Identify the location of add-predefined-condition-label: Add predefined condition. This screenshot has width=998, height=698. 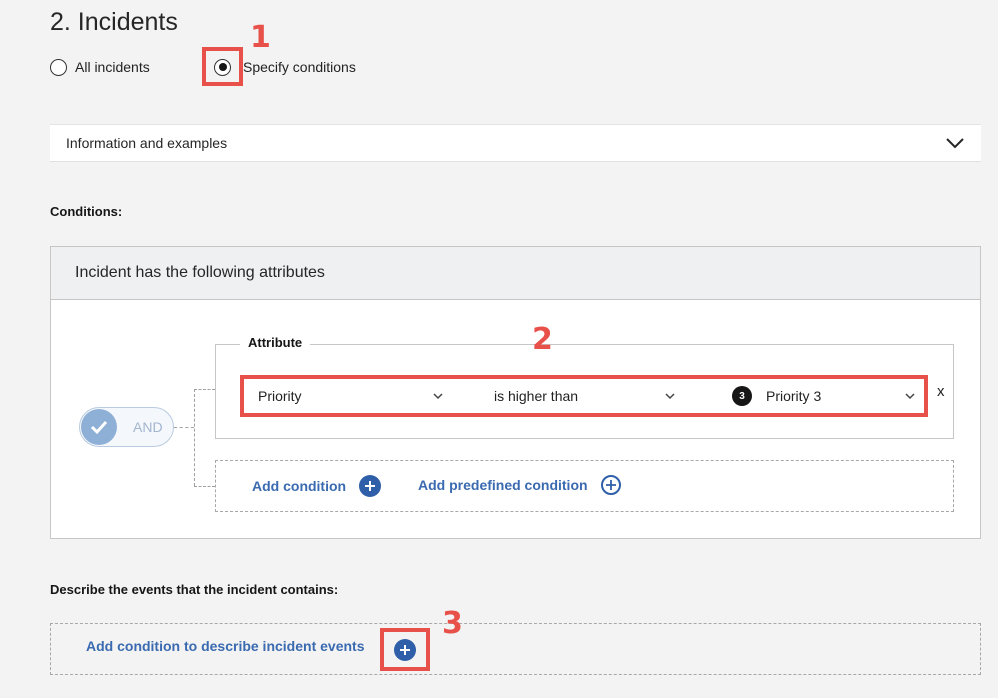
(503, 485).